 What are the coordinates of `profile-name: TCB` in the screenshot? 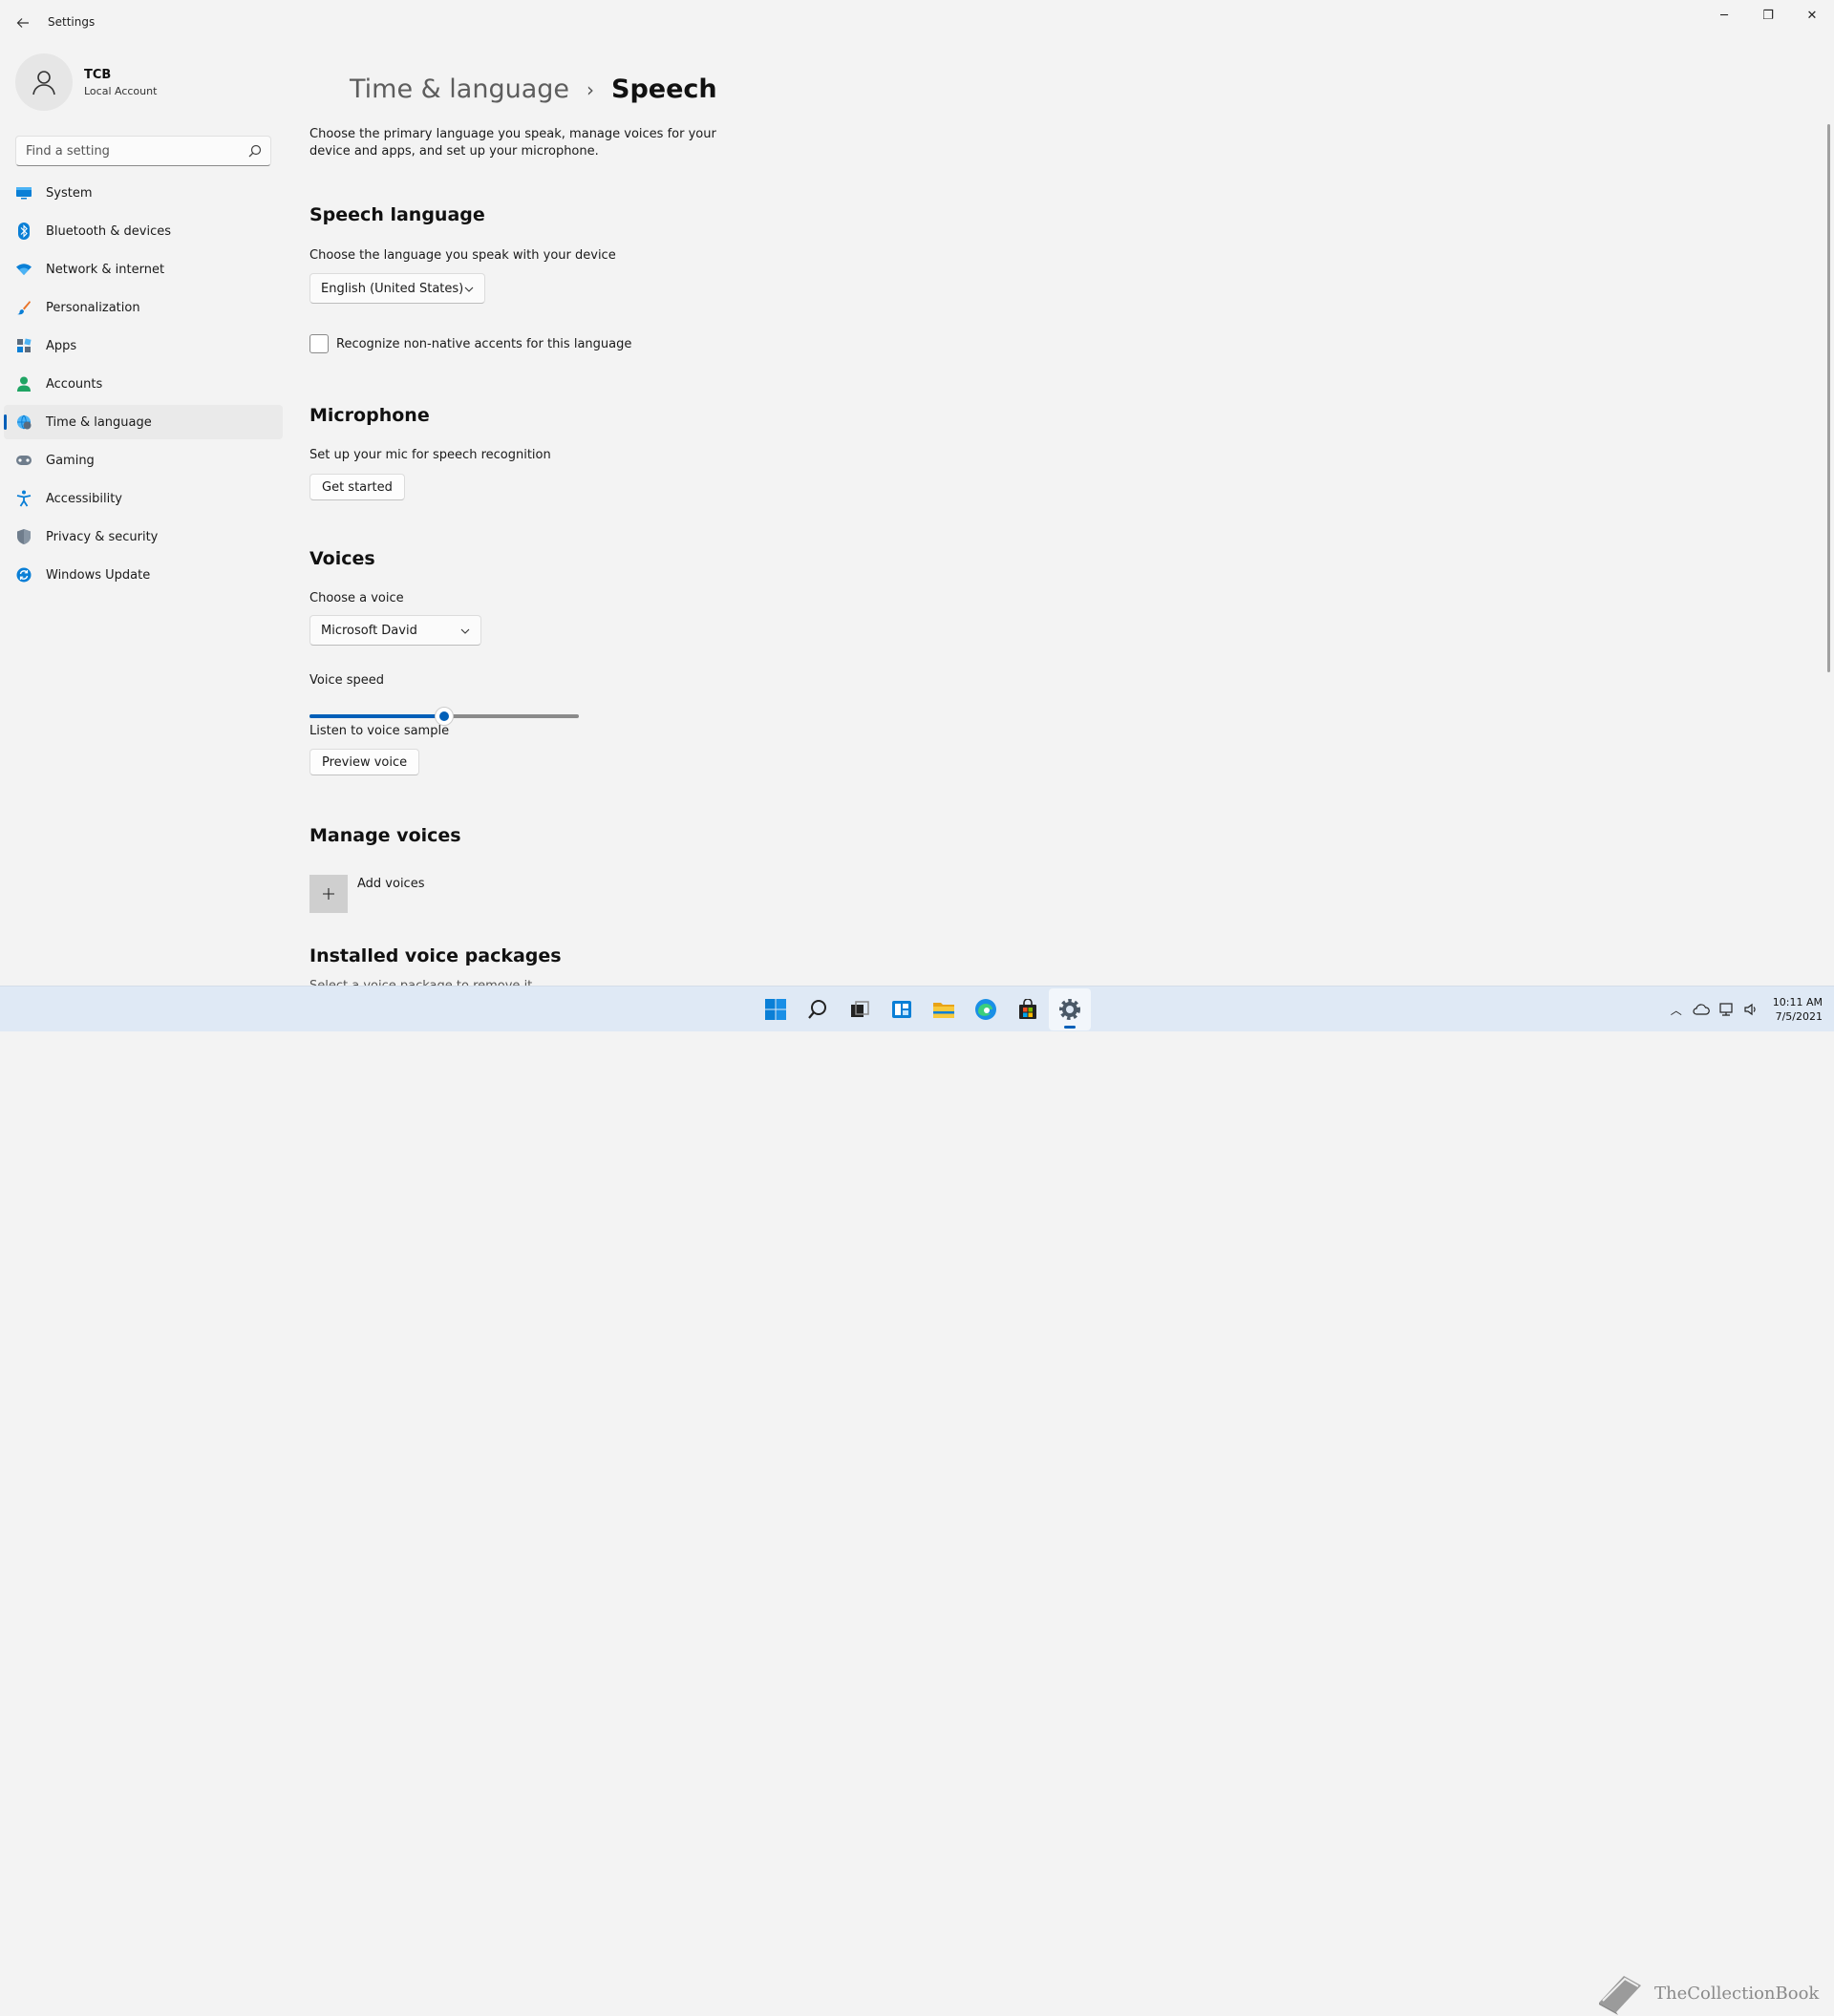 It's located at (98, 74).